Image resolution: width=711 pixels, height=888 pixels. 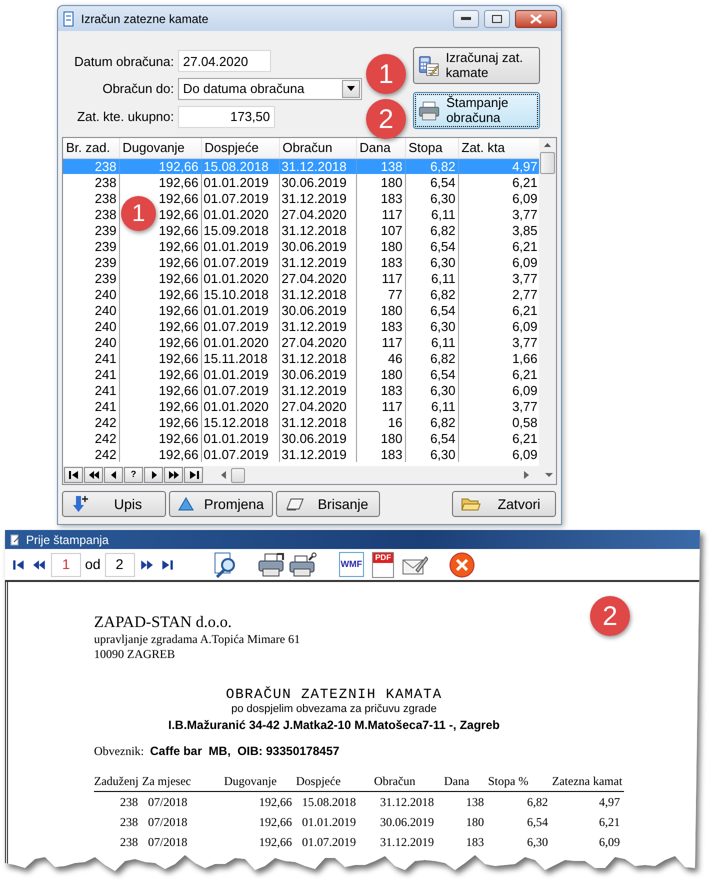 What do you see at coordinates (407, 842) in the screenshot?
I see `table-cell-text: 31.12.2019` at bounding box center [407, 842].